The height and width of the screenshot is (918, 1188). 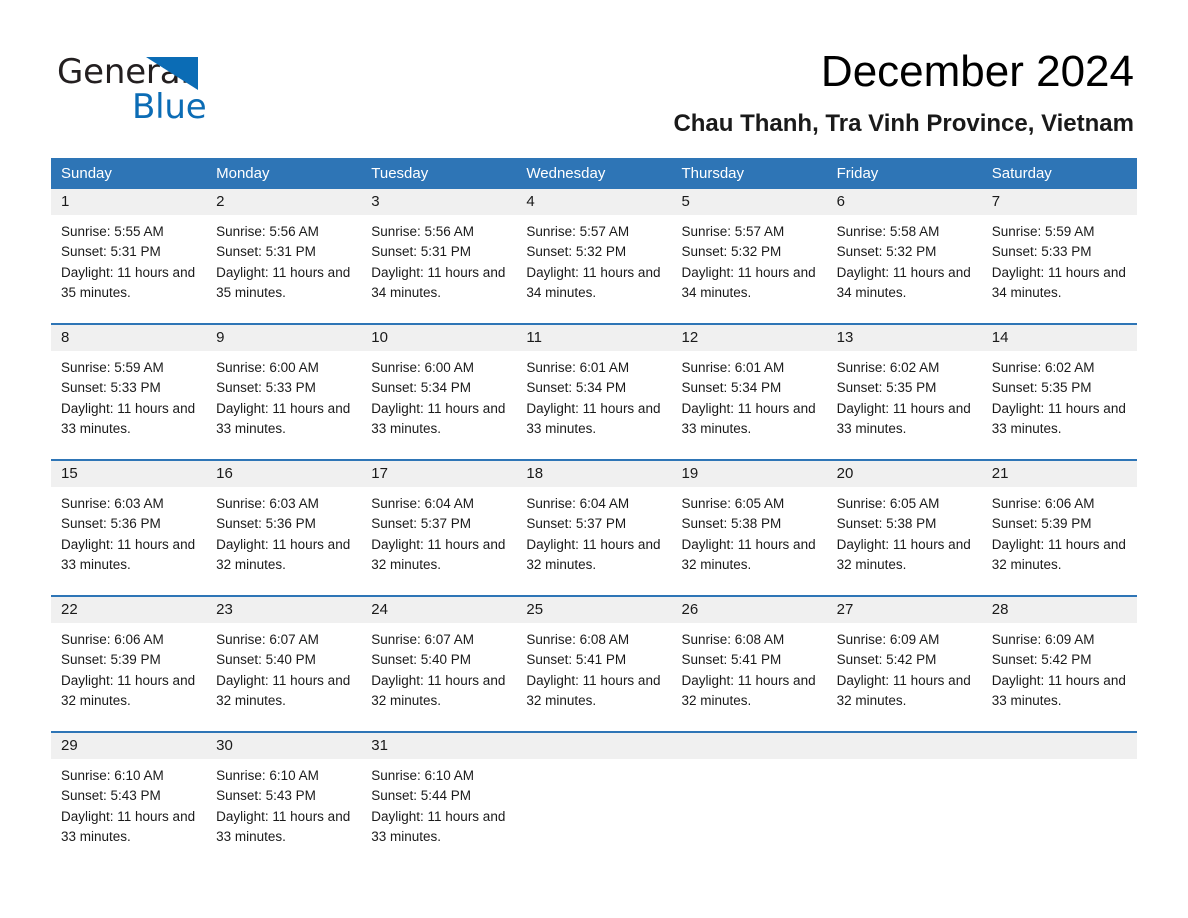 What do you see at coordinates (749, 202) in the screenshot?
I see `day-number: 5` at bounding box center [749, 202].